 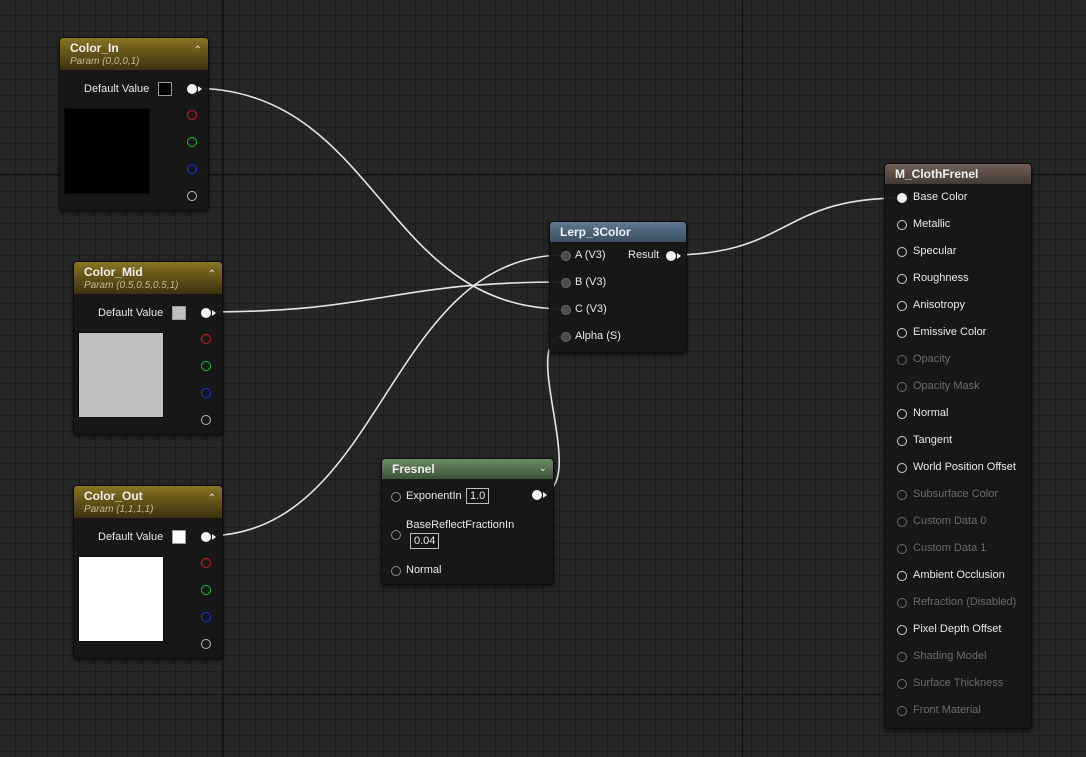 I want to click on base-reflect-label: BaseReflectFractionIn, so click(x=460, y=525).